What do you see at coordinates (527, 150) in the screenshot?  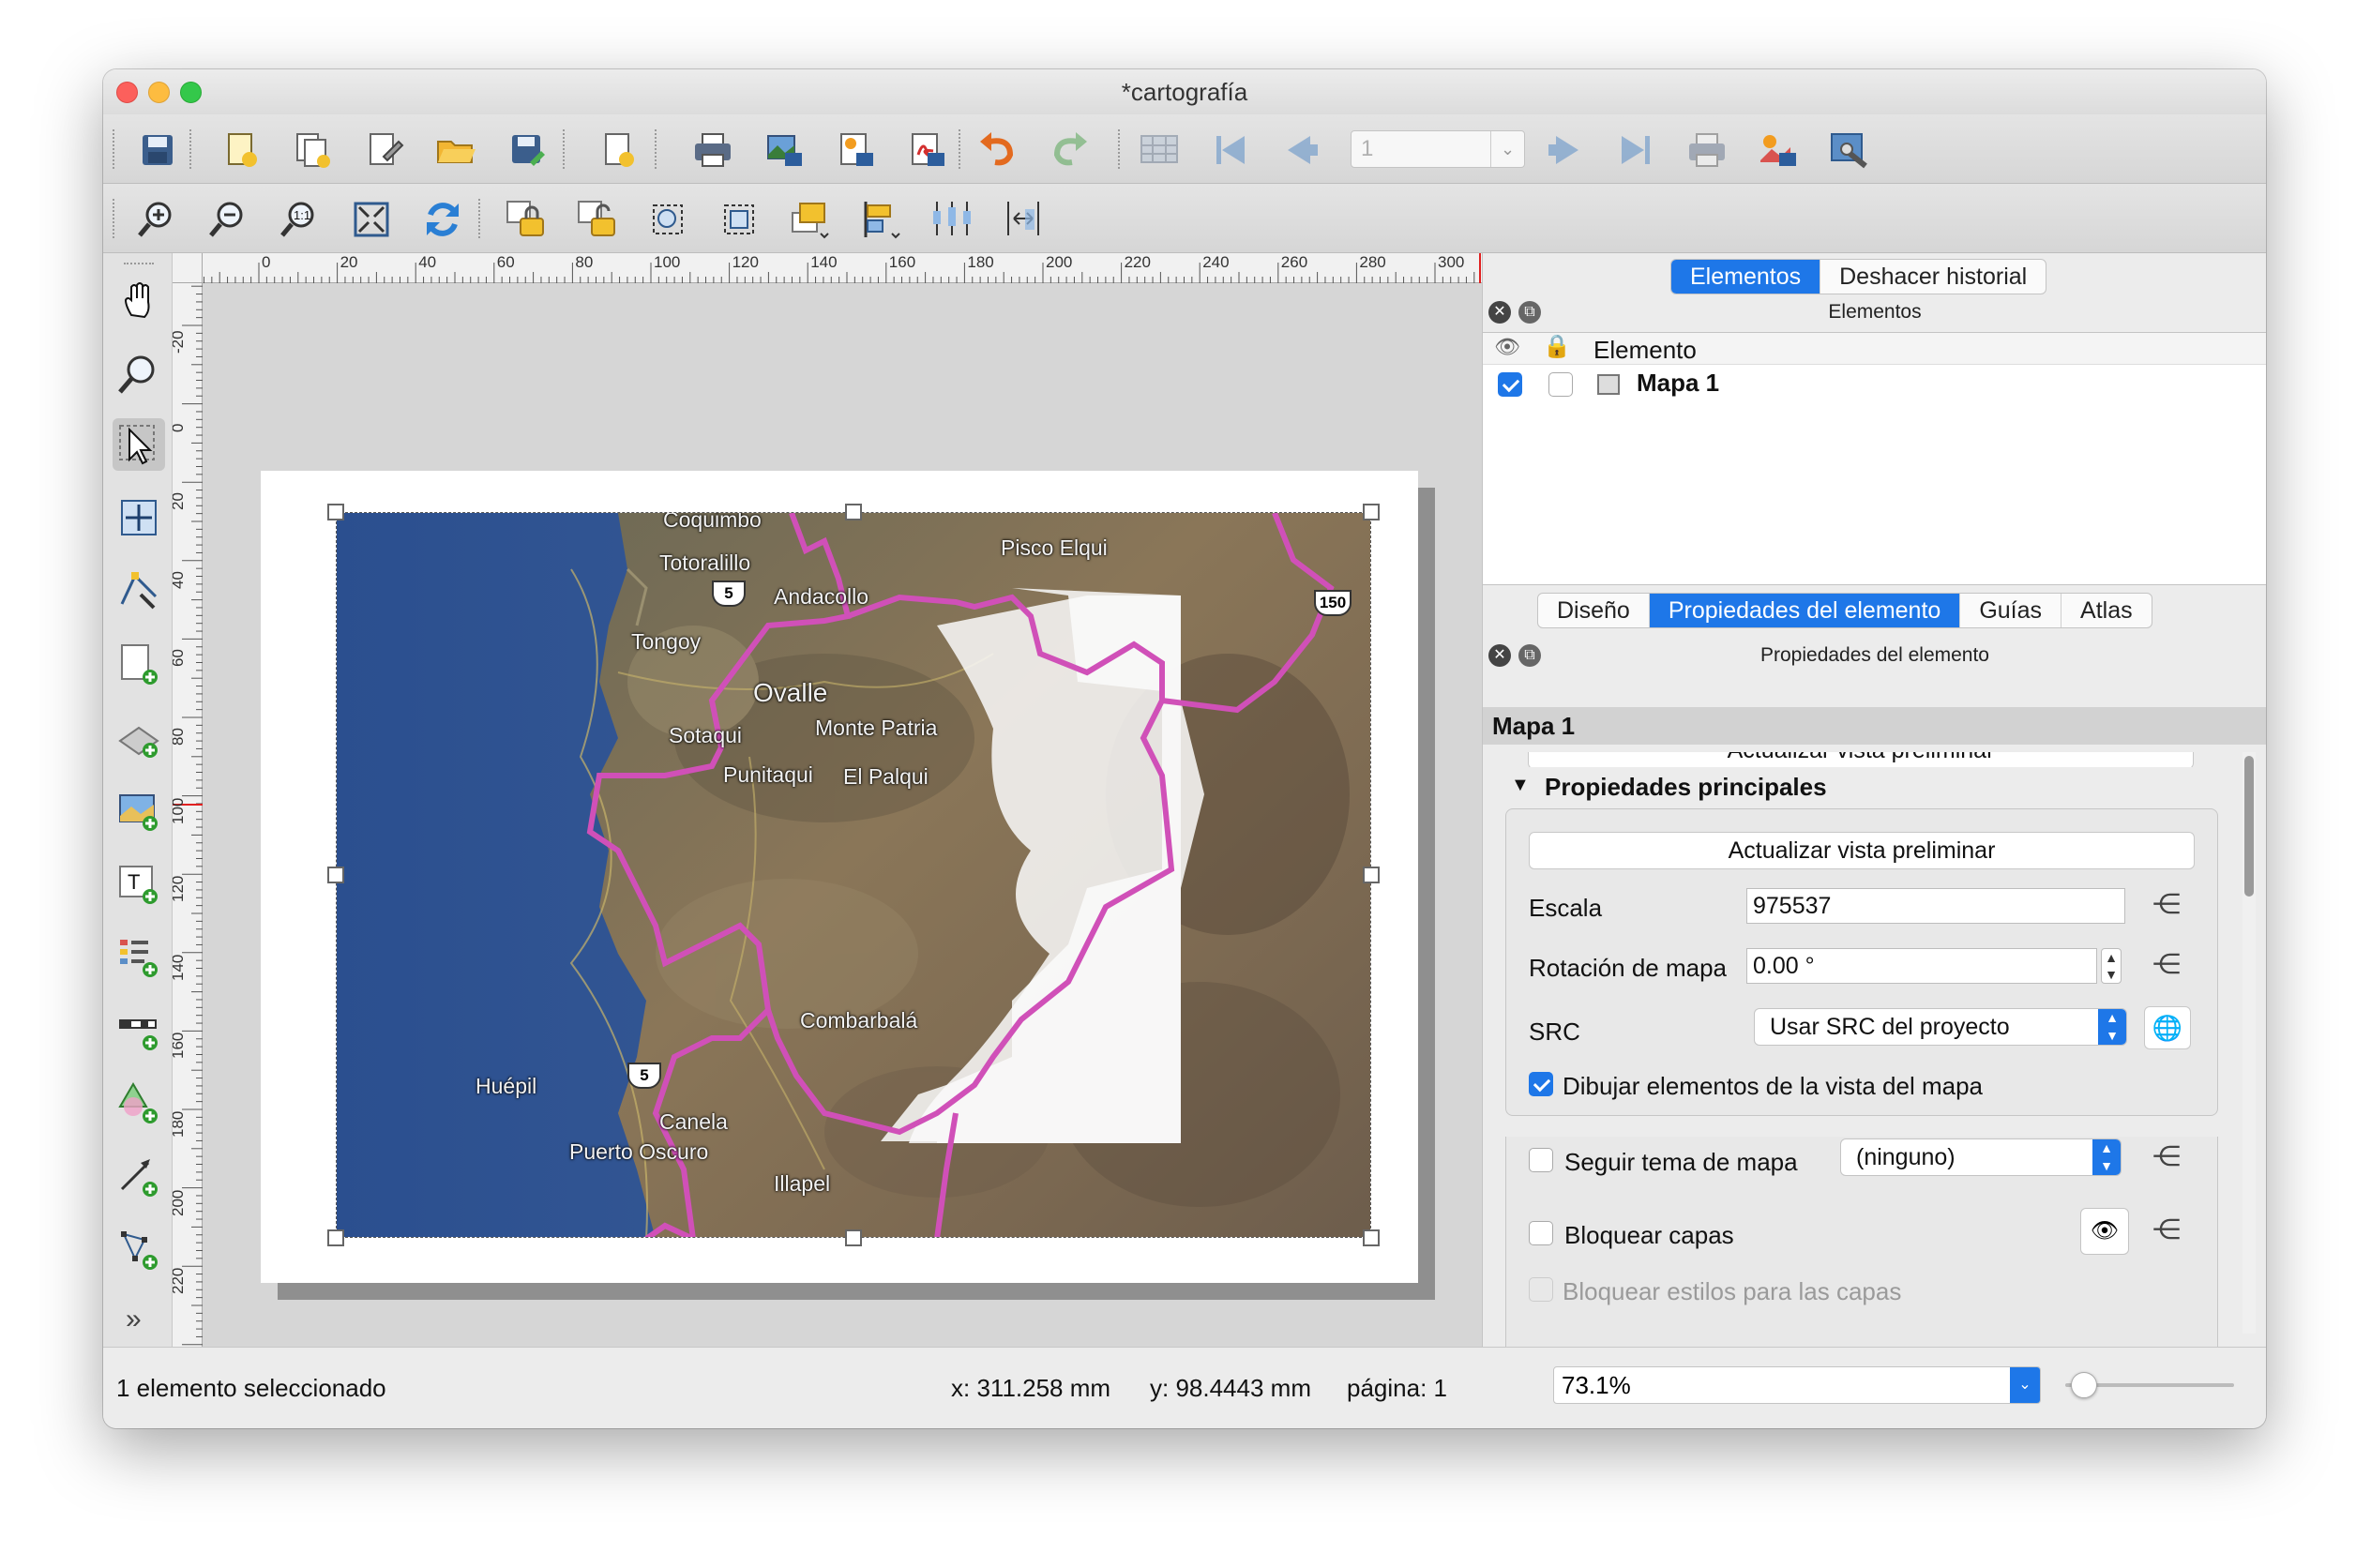 I see `save-template-icon` at bounding box center [527, 150].